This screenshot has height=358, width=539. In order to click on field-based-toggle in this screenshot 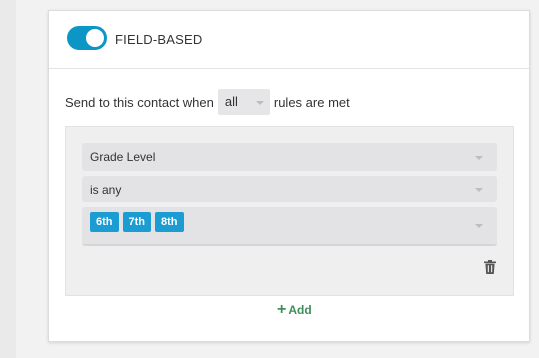, I will do `click(87, 38)`.